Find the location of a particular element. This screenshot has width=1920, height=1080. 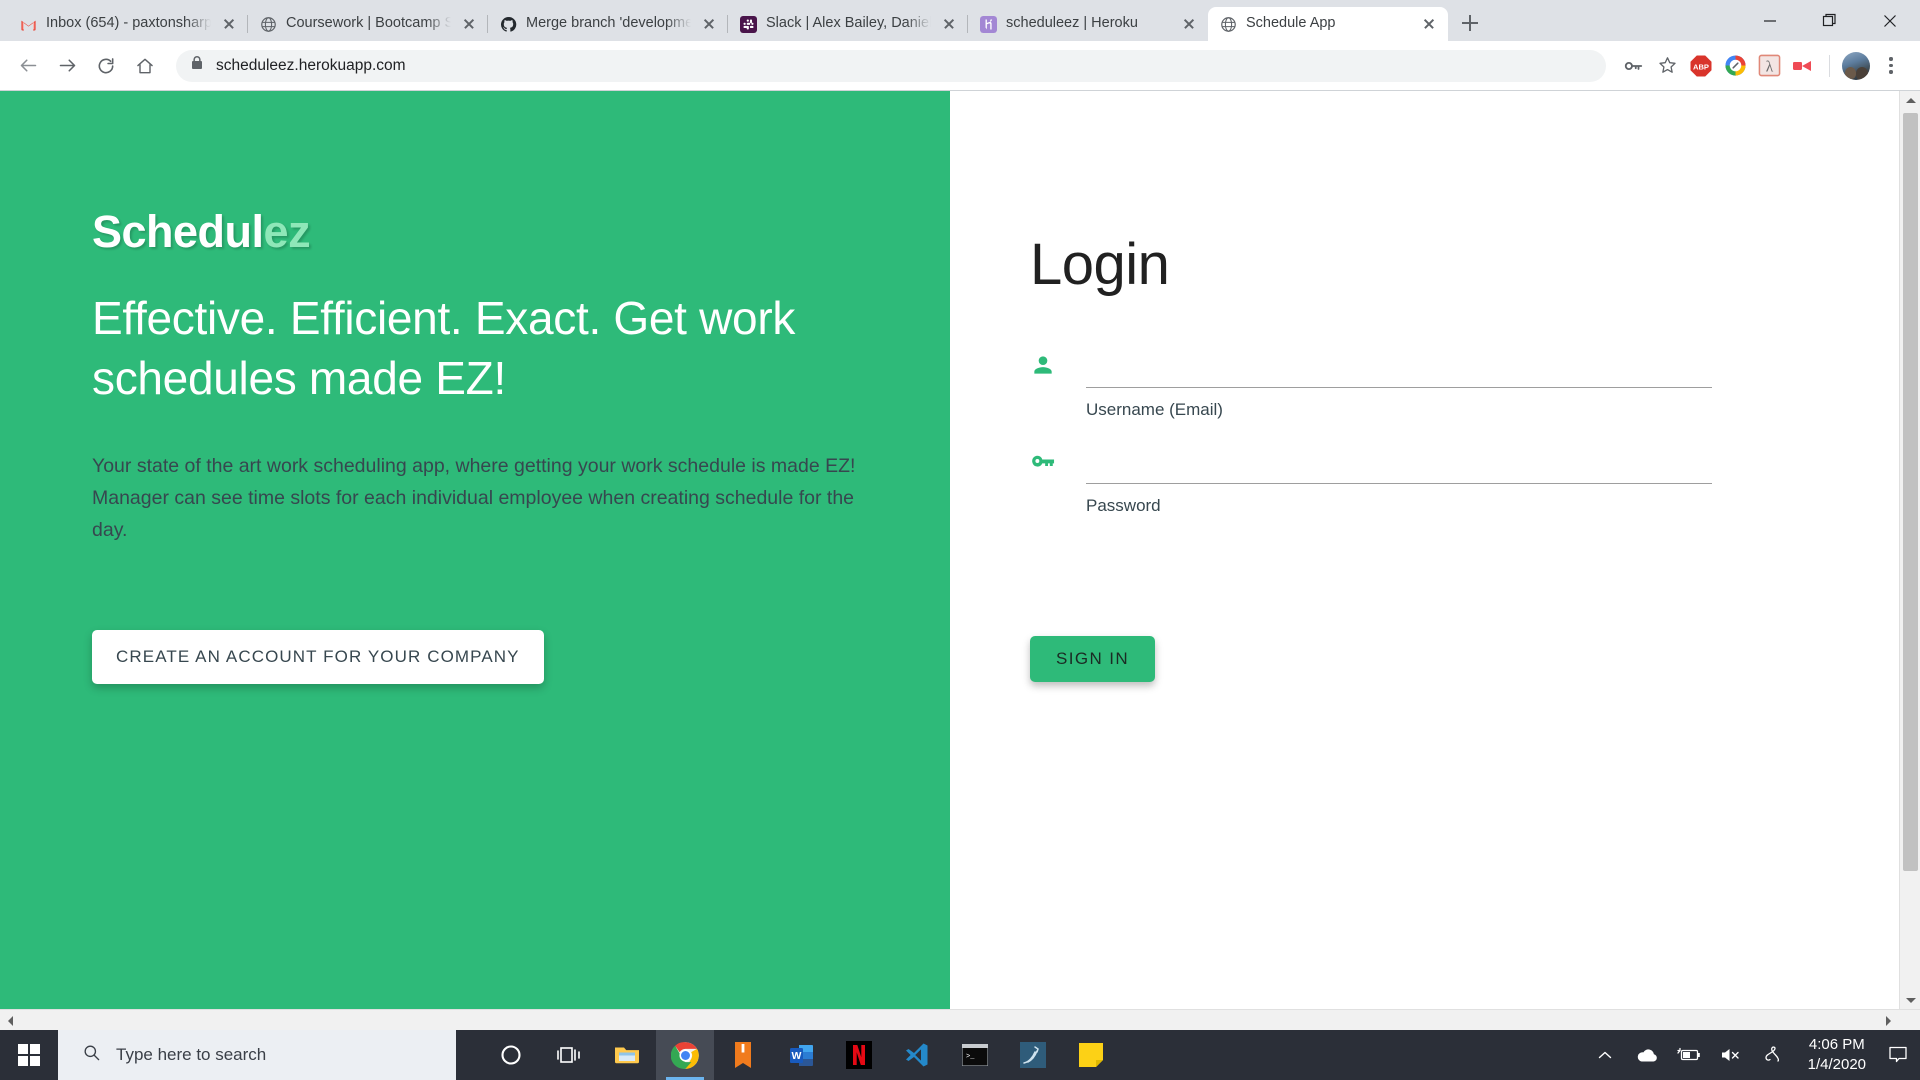

search-placeholder-text: Type here to search is located at coordinates (191, 1054).